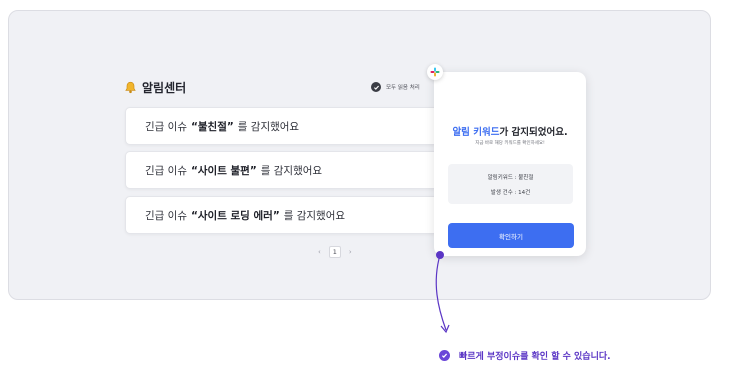 The height and width of the screenshot is (377, 731). I want to click on app-logo-icon, so click(435, 72).